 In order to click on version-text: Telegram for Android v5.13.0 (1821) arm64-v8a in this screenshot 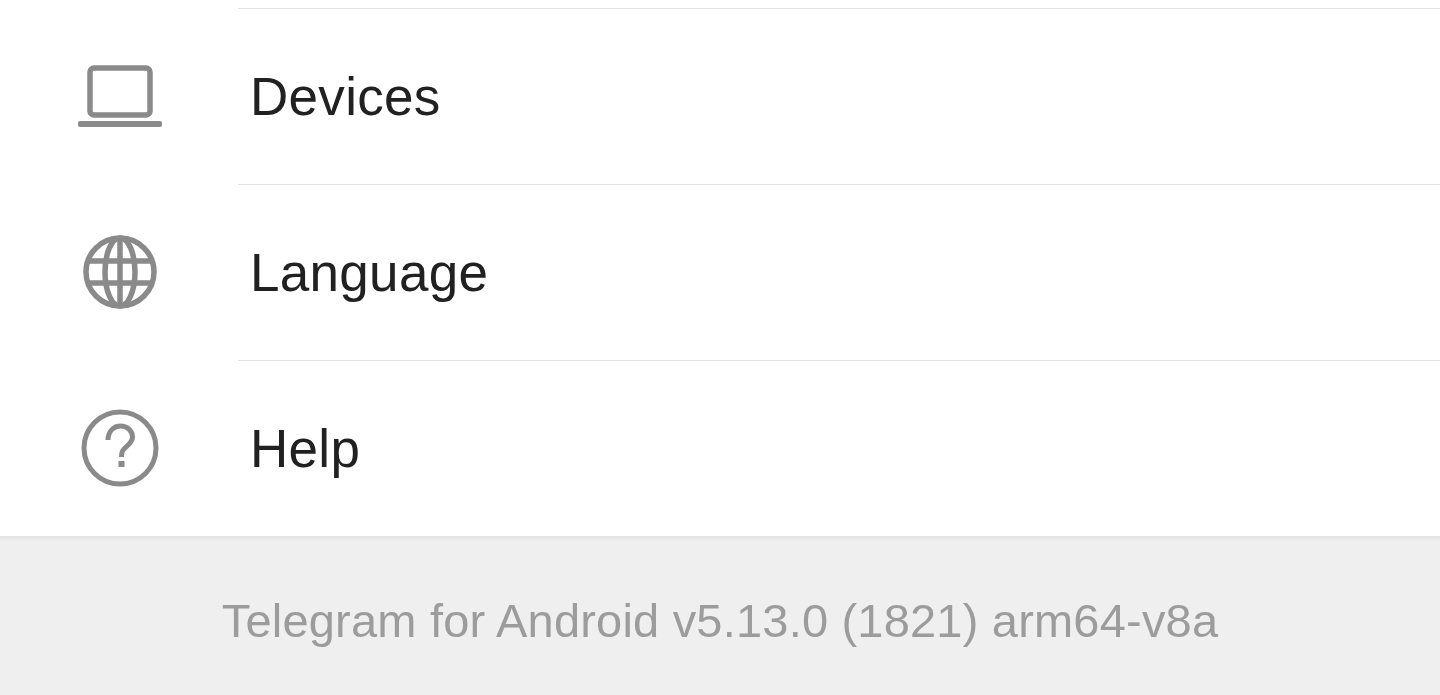, I will do `click(720, 620)`.